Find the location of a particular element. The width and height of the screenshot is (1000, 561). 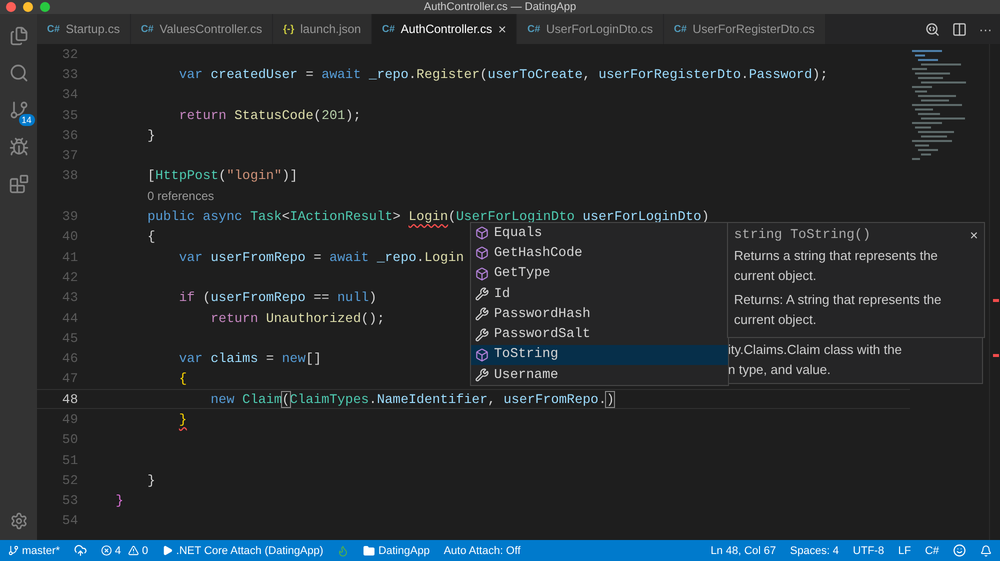

folder-indicator: DatingApp is located at coordinates (396, 550).